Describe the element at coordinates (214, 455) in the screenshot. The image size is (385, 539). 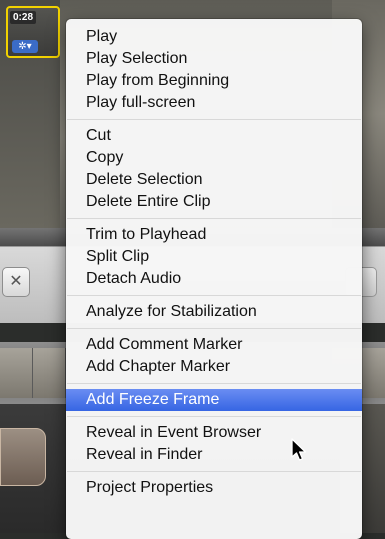
I see `menu-item-reveal-in-finder: Reveal in Finder` at that location.